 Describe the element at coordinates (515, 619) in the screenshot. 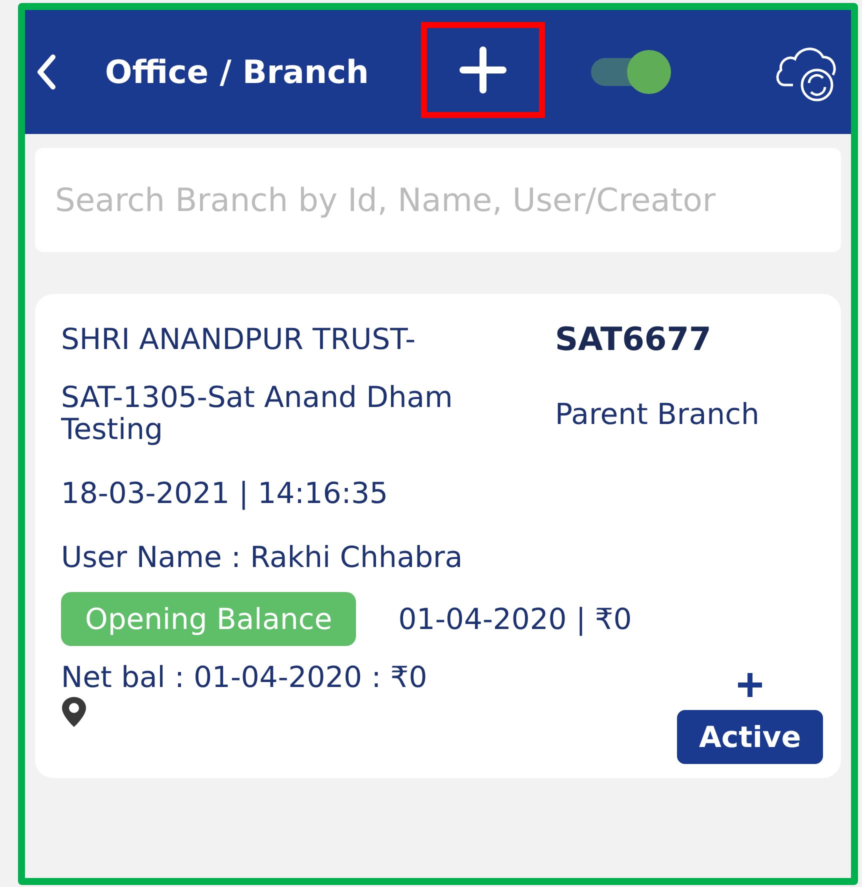

I see `opening-balance-value: 01-04-2020 | ₹0` at that location.